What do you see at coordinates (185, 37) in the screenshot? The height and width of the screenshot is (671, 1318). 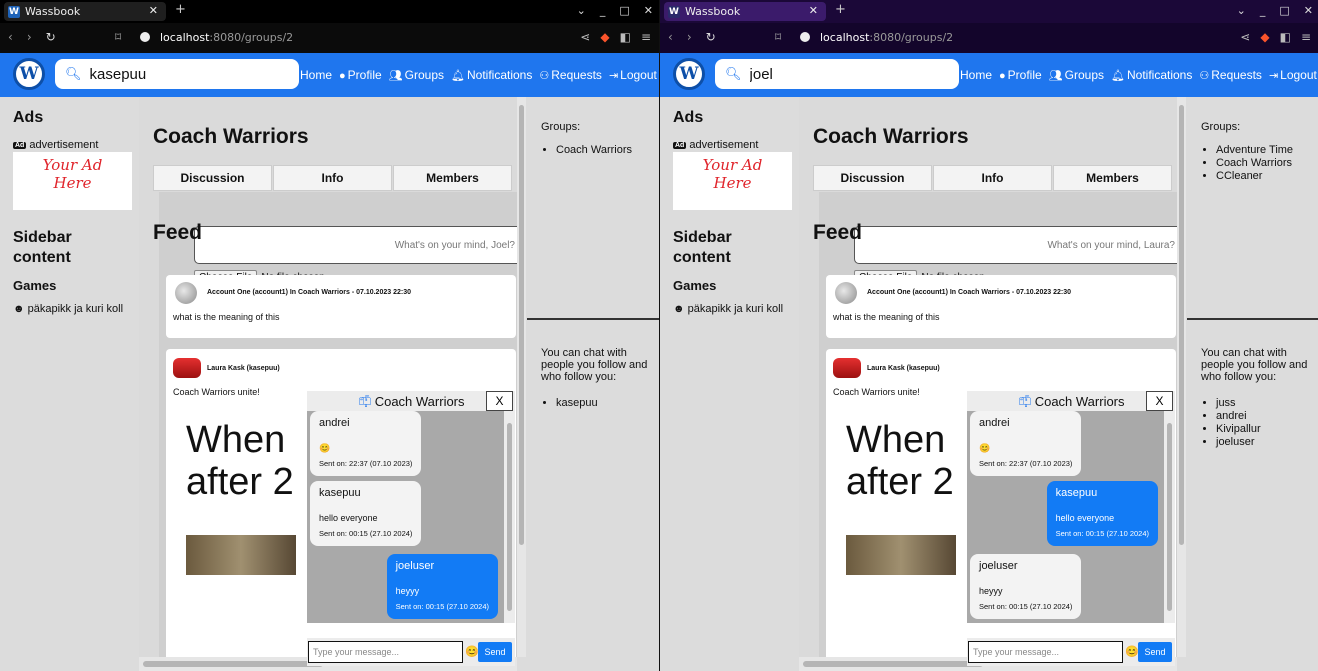 I see `url-host: localhost` at bounding box center [185, 37].